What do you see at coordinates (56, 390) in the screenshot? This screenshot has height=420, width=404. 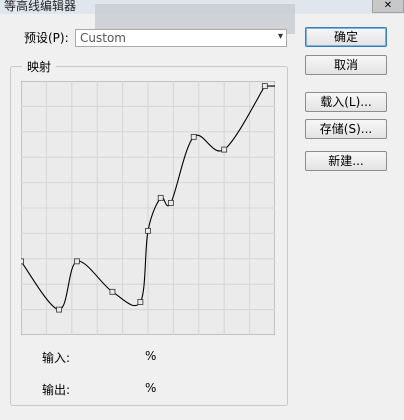 I see `output-label: 输出:` at bounding box center [56, 390].